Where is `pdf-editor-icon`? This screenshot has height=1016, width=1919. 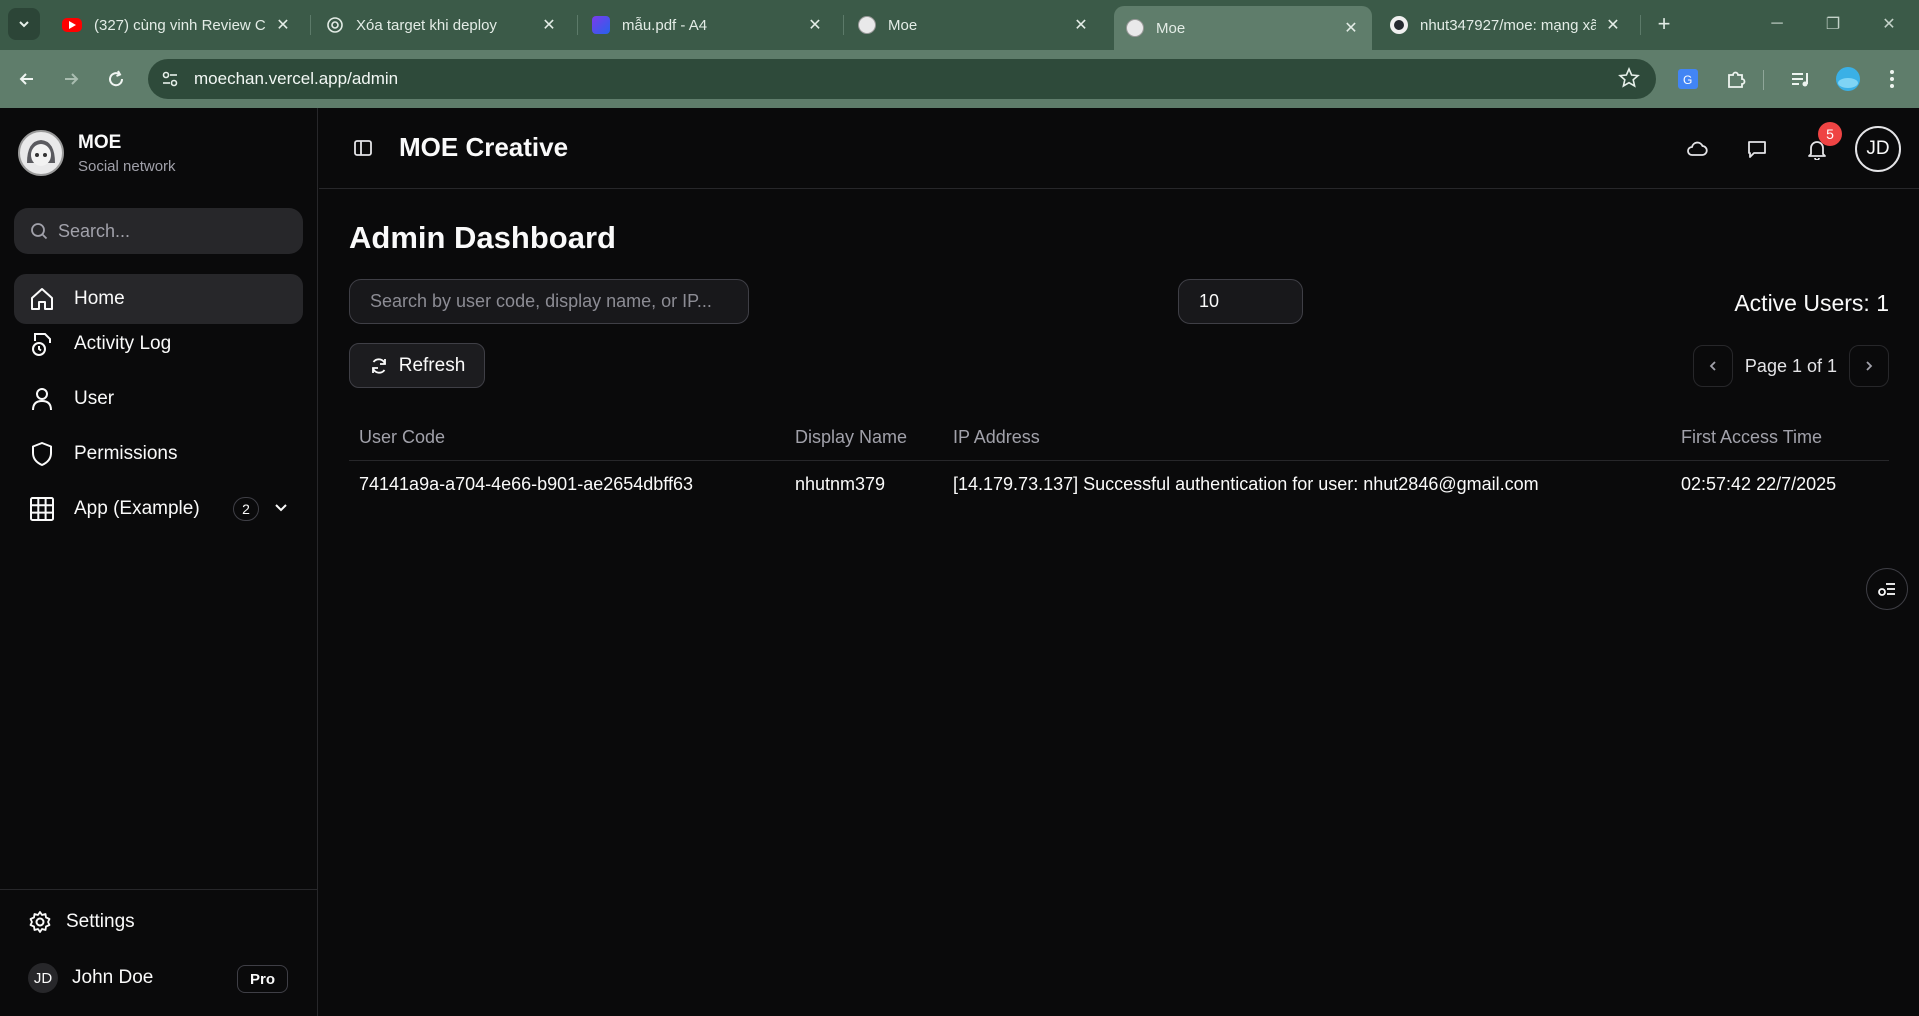 pdf-editor-icon is located at coordinates (601, 25).